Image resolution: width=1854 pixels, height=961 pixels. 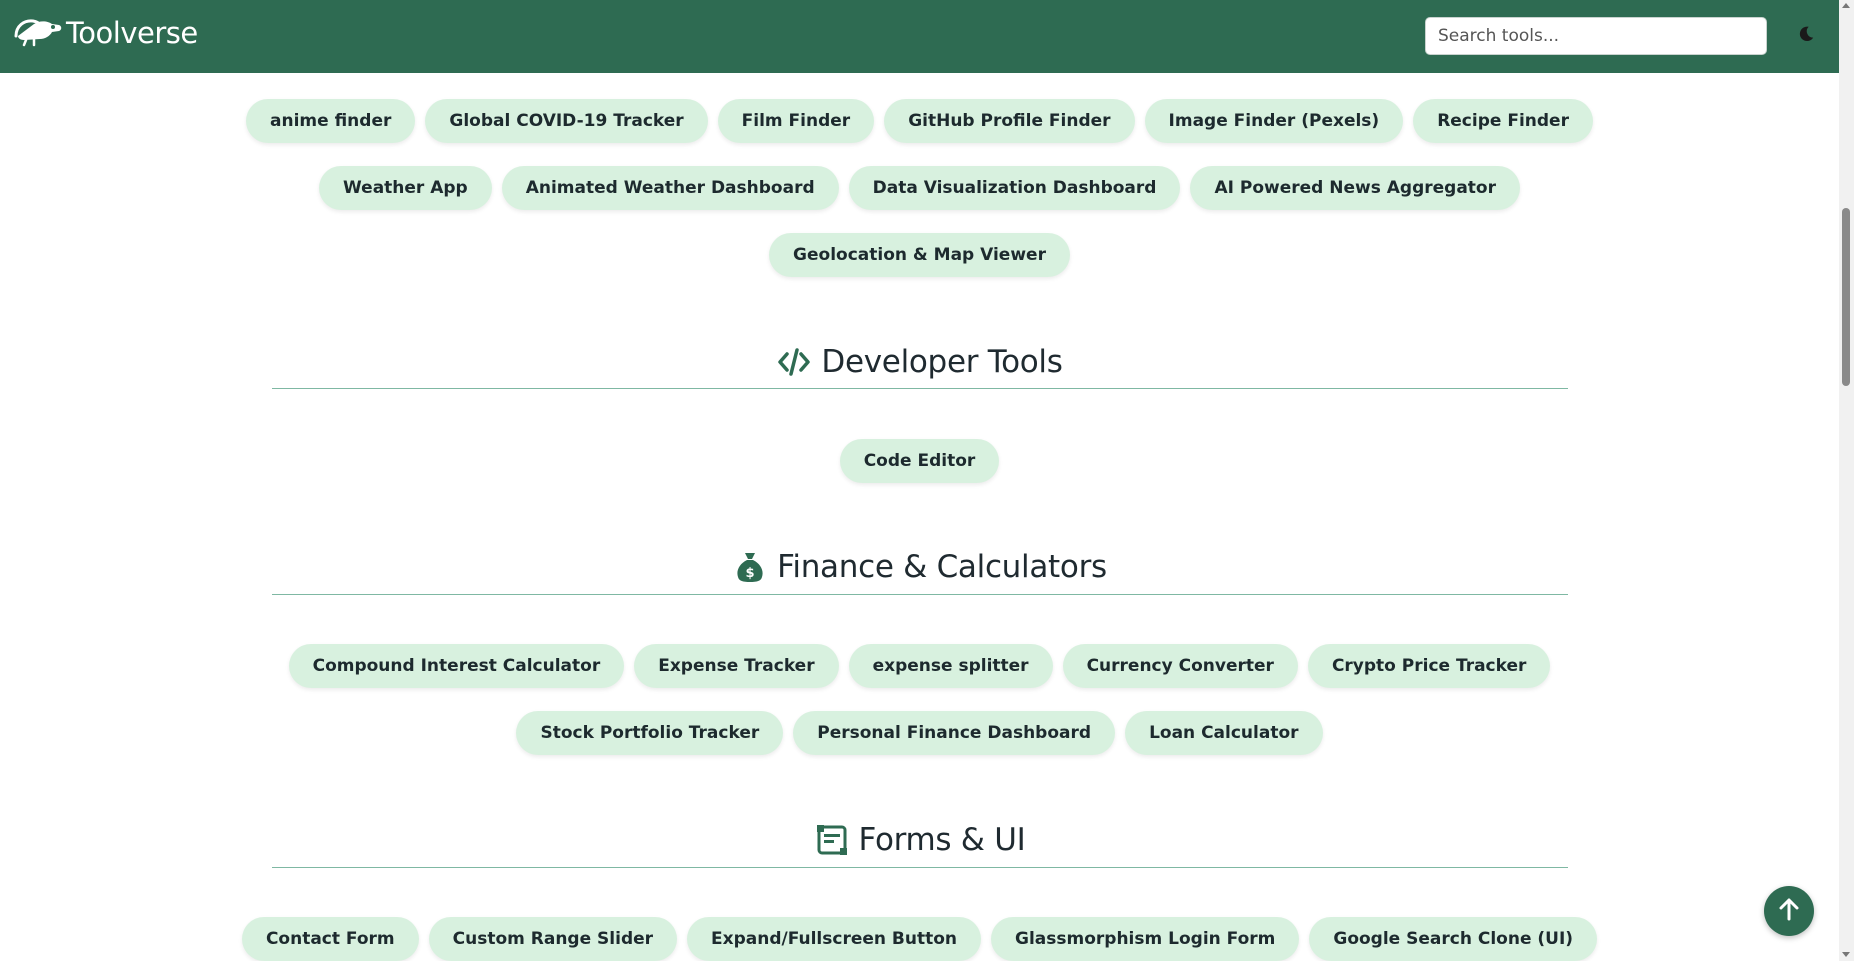 What do you see at coordinates (832, 840) in the screenshot?
I see `form-icon` at bounding box center [832, 840].